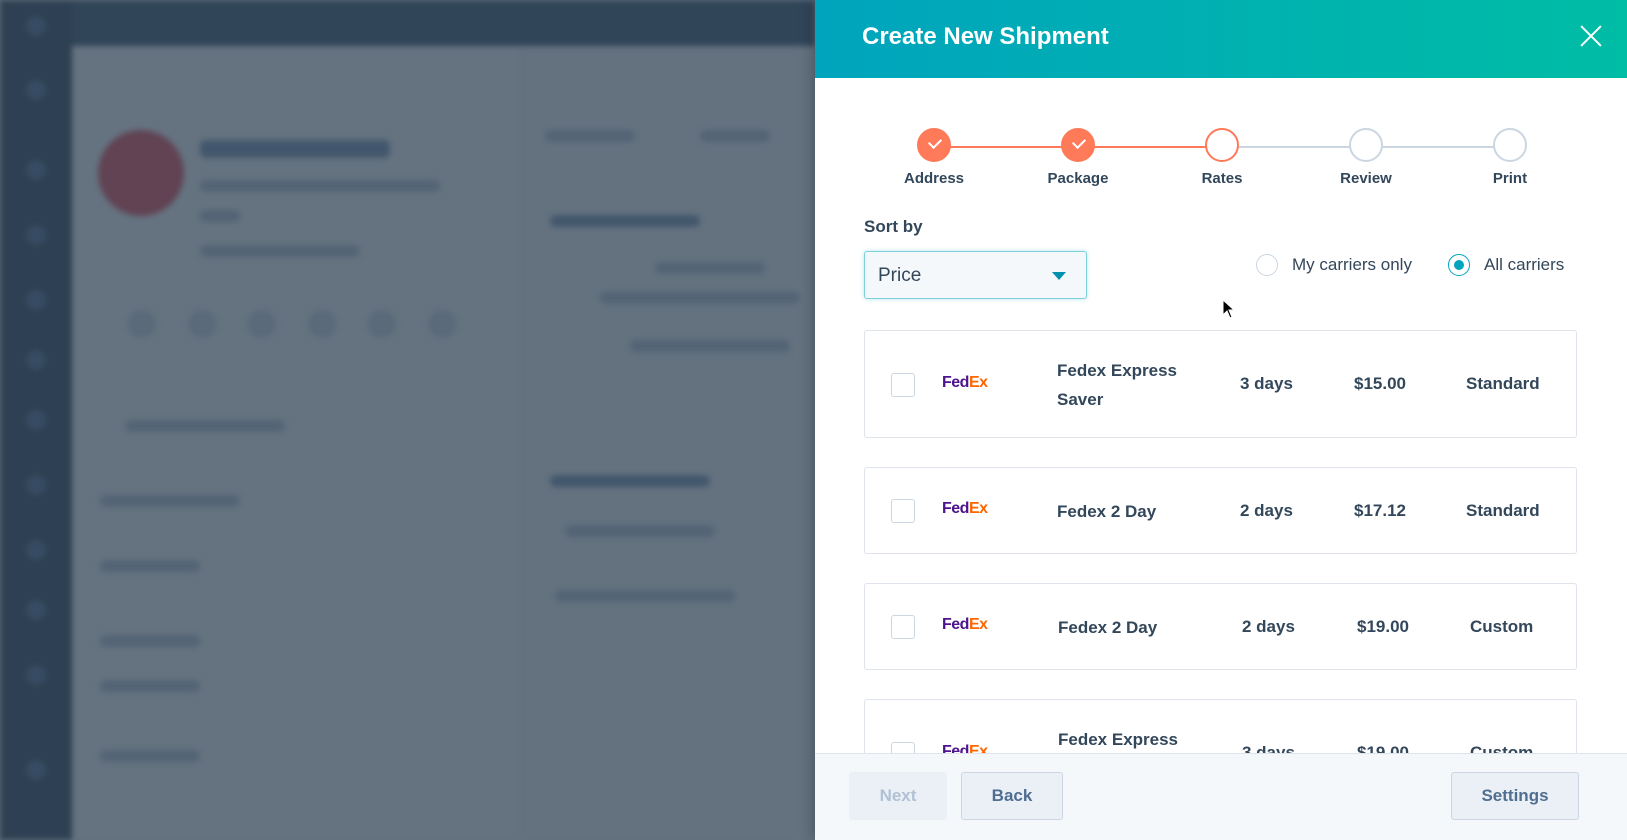  I want to click on radio-label: All carriers, so click(1524, 264).